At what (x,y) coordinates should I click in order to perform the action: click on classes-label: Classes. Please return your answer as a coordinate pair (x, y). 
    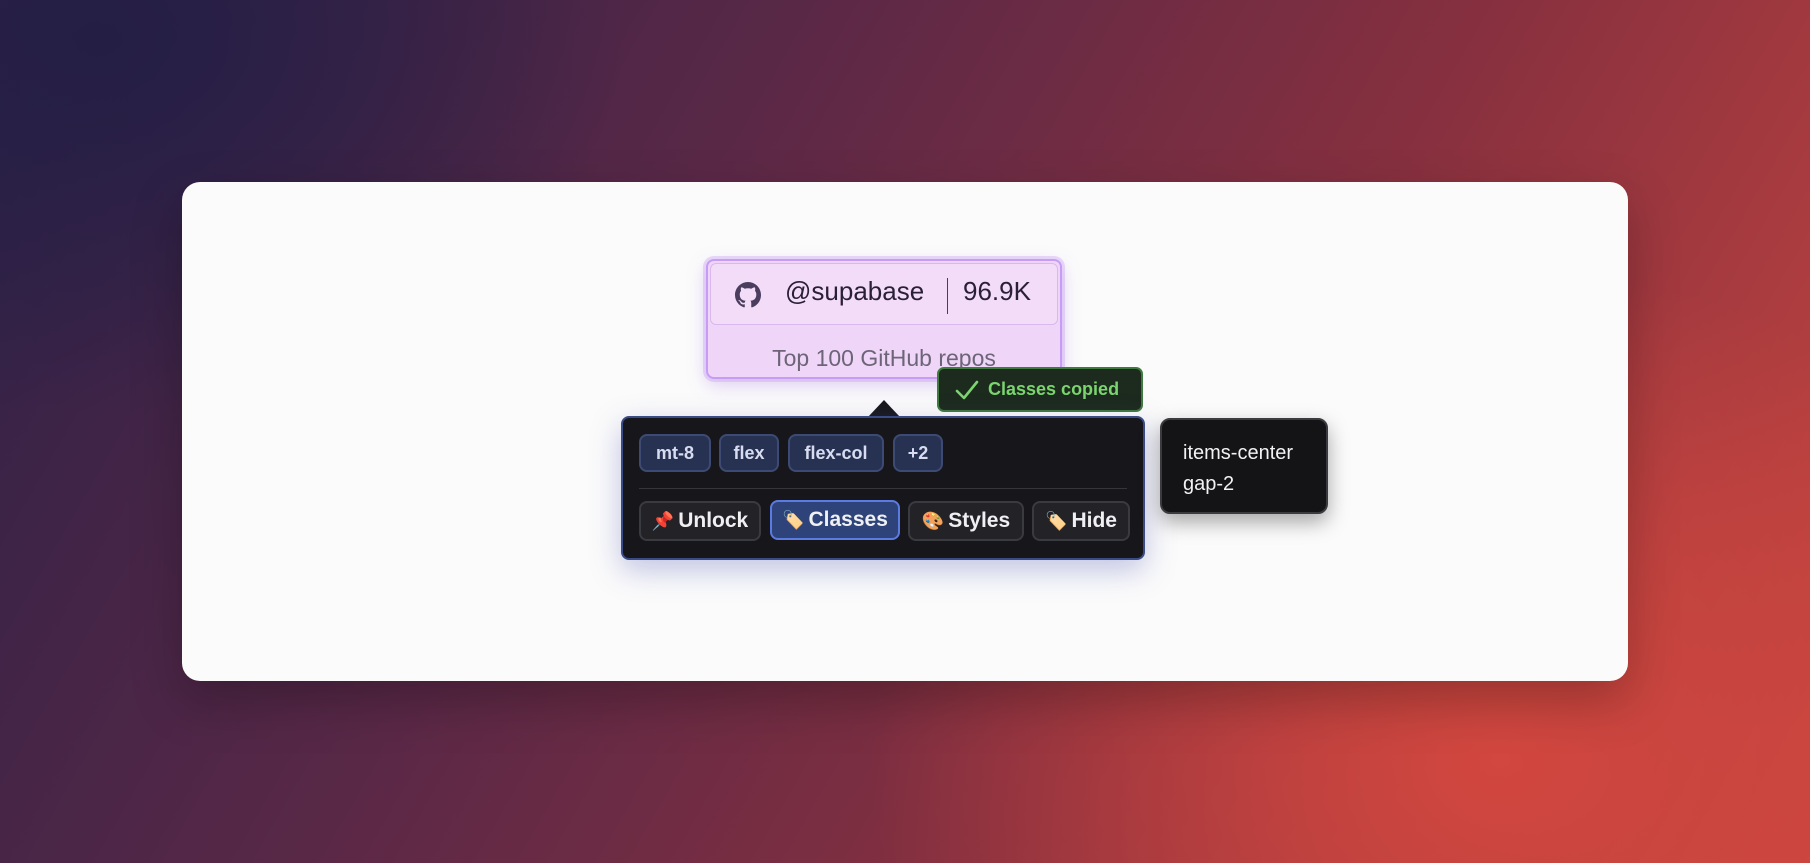
    Looking at the image, I should click on (848, 519).